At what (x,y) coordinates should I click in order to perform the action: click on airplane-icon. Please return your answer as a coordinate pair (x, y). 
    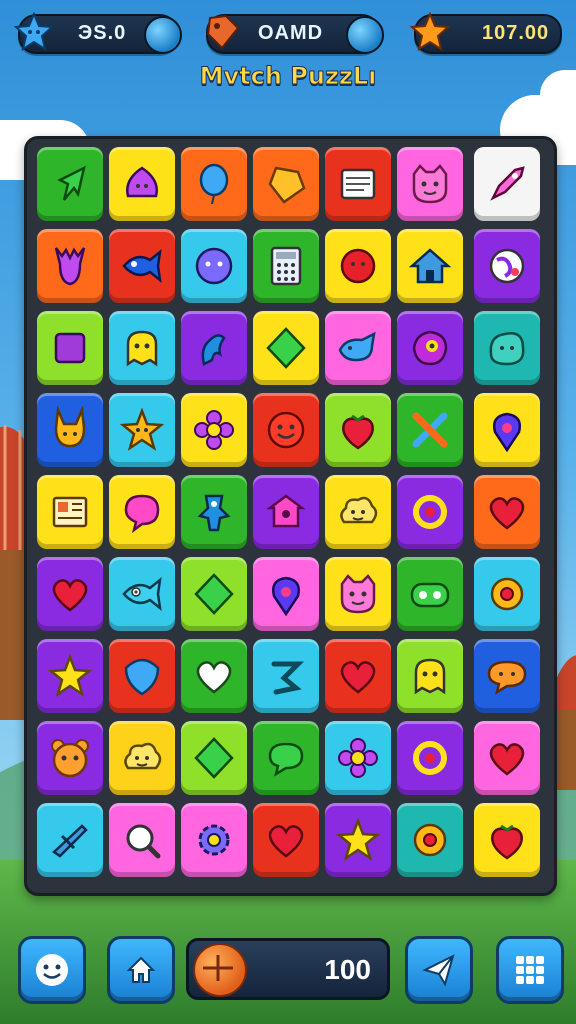
    Looking at the image, I should click on (69, 841).